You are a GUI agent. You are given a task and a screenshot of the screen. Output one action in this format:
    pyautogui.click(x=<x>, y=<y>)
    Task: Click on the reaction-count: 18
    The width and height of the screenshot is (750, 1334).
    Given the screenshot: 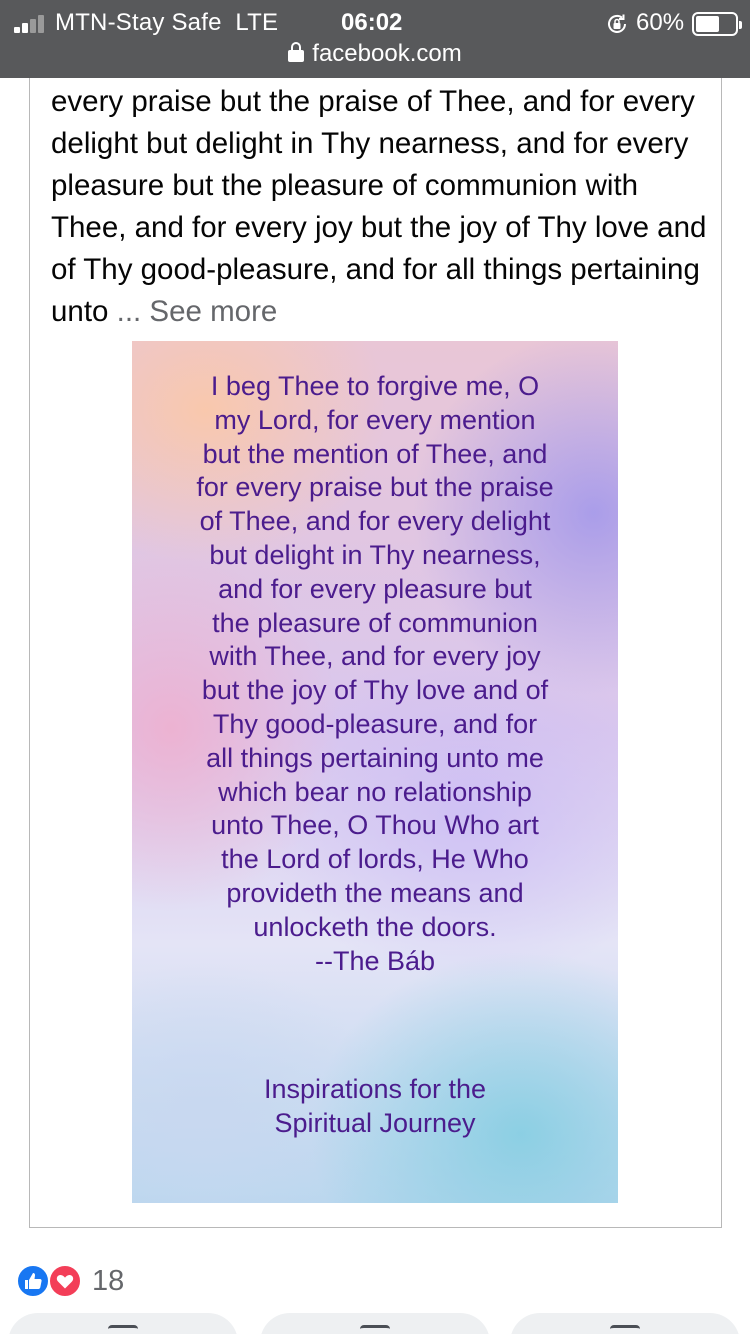 What is the action you would take?
    pyautogui.click(x=108, y=1281)
    